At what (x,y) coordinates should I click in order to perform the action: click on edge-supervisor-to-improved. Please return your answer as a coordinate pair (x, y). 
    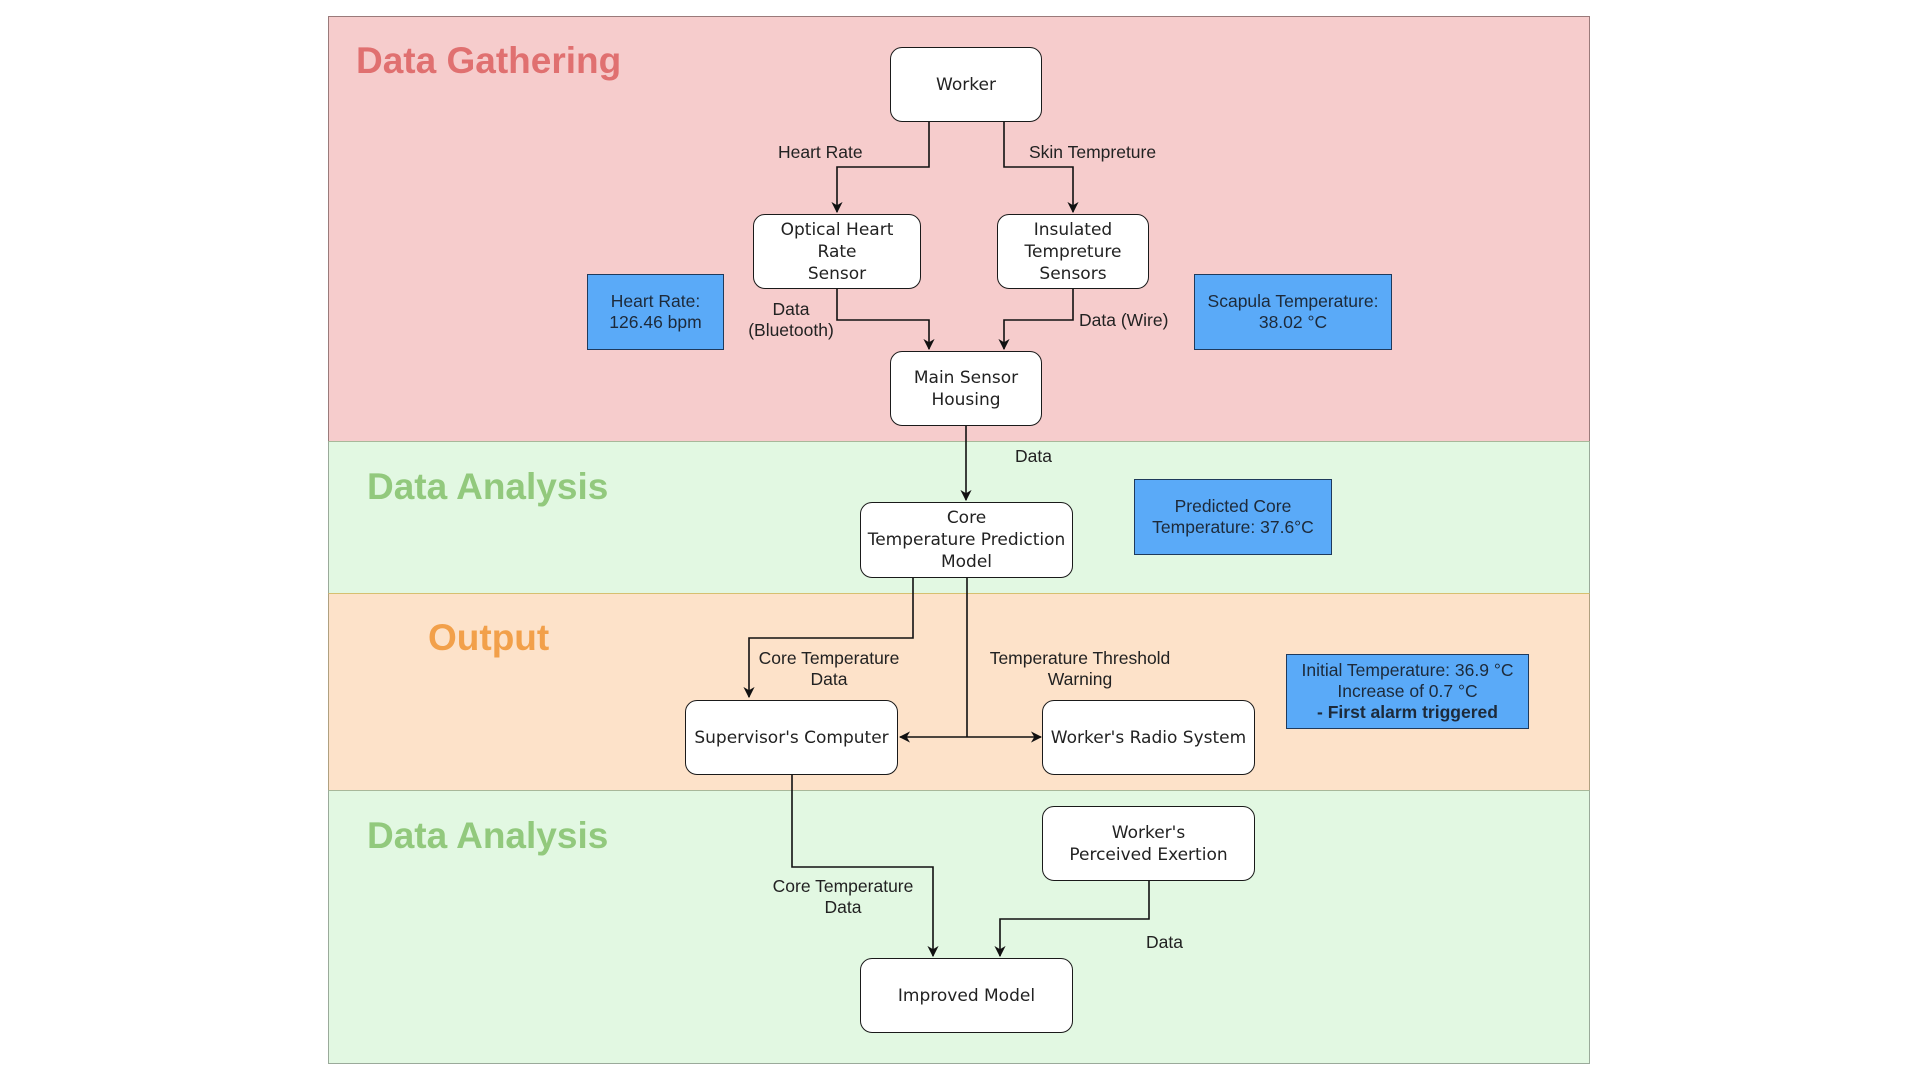
    Looking at the image, I should click on (865, 866).